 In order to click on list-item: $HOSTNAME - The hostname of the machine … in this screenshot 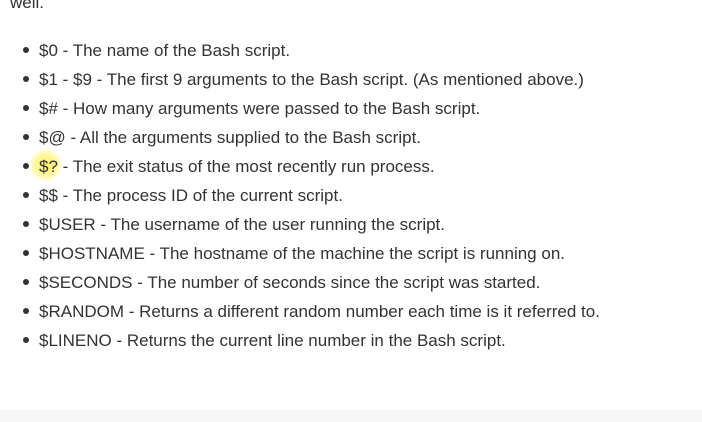, I will do `click(322, 253)`.